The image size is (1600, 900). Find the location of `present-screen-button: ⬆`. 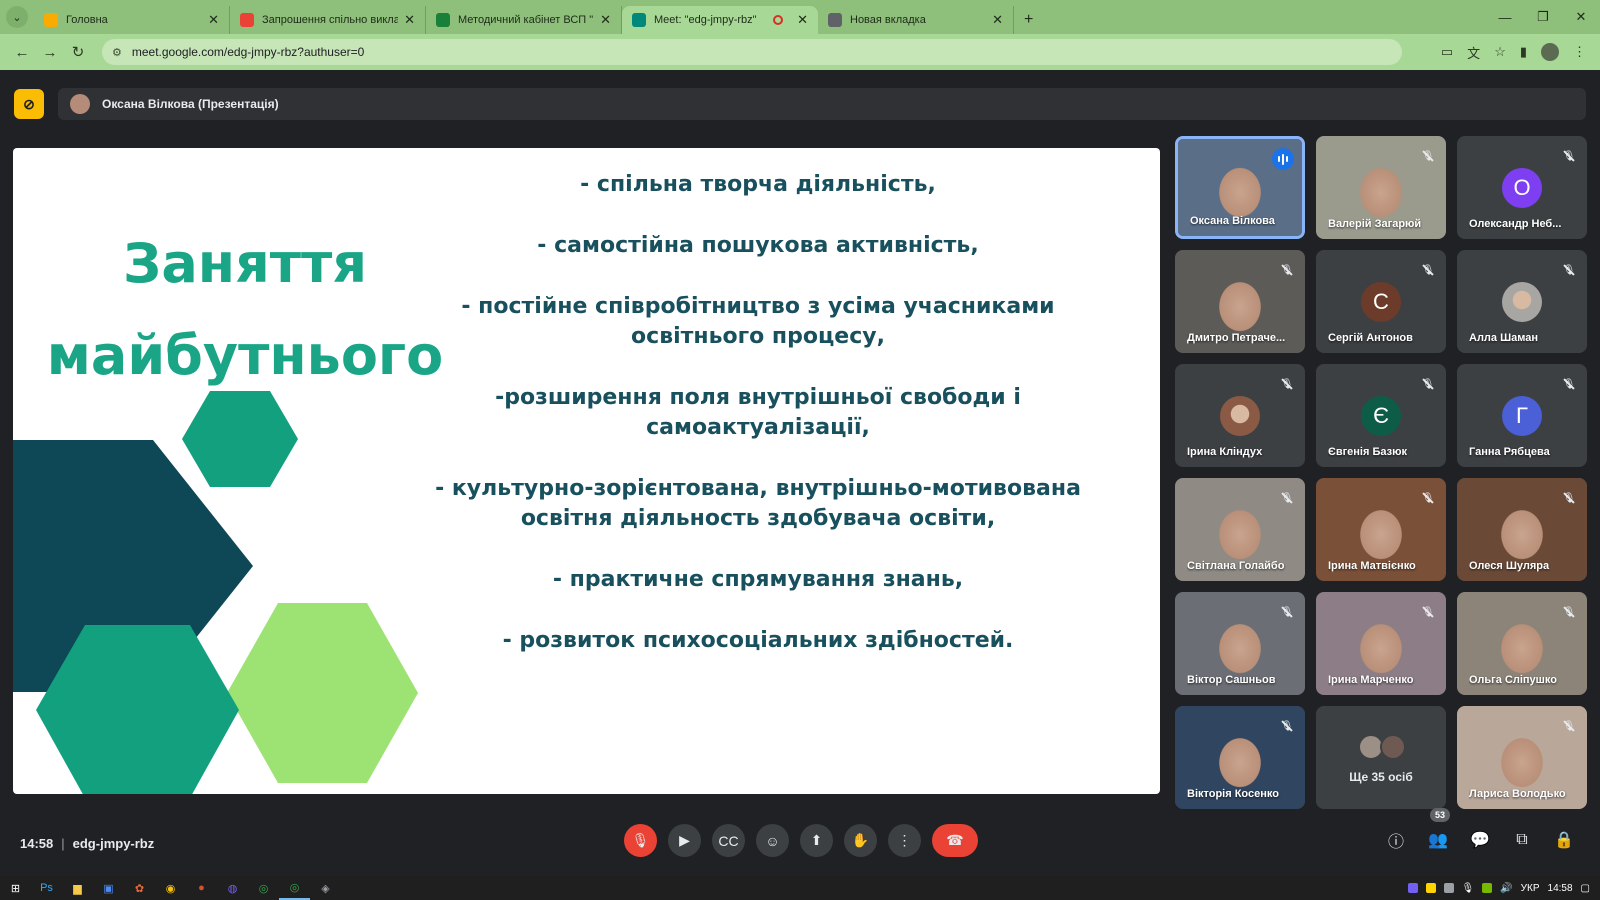

present-screen-button: ⬆ is located at coordinates (816, 840).